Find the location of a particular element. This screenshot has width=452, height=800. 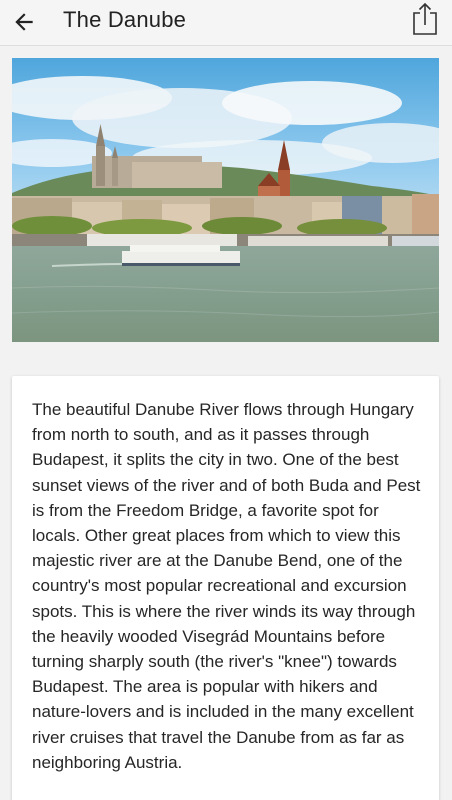

app-bar: The Danube is located at coordinates (226, 23).